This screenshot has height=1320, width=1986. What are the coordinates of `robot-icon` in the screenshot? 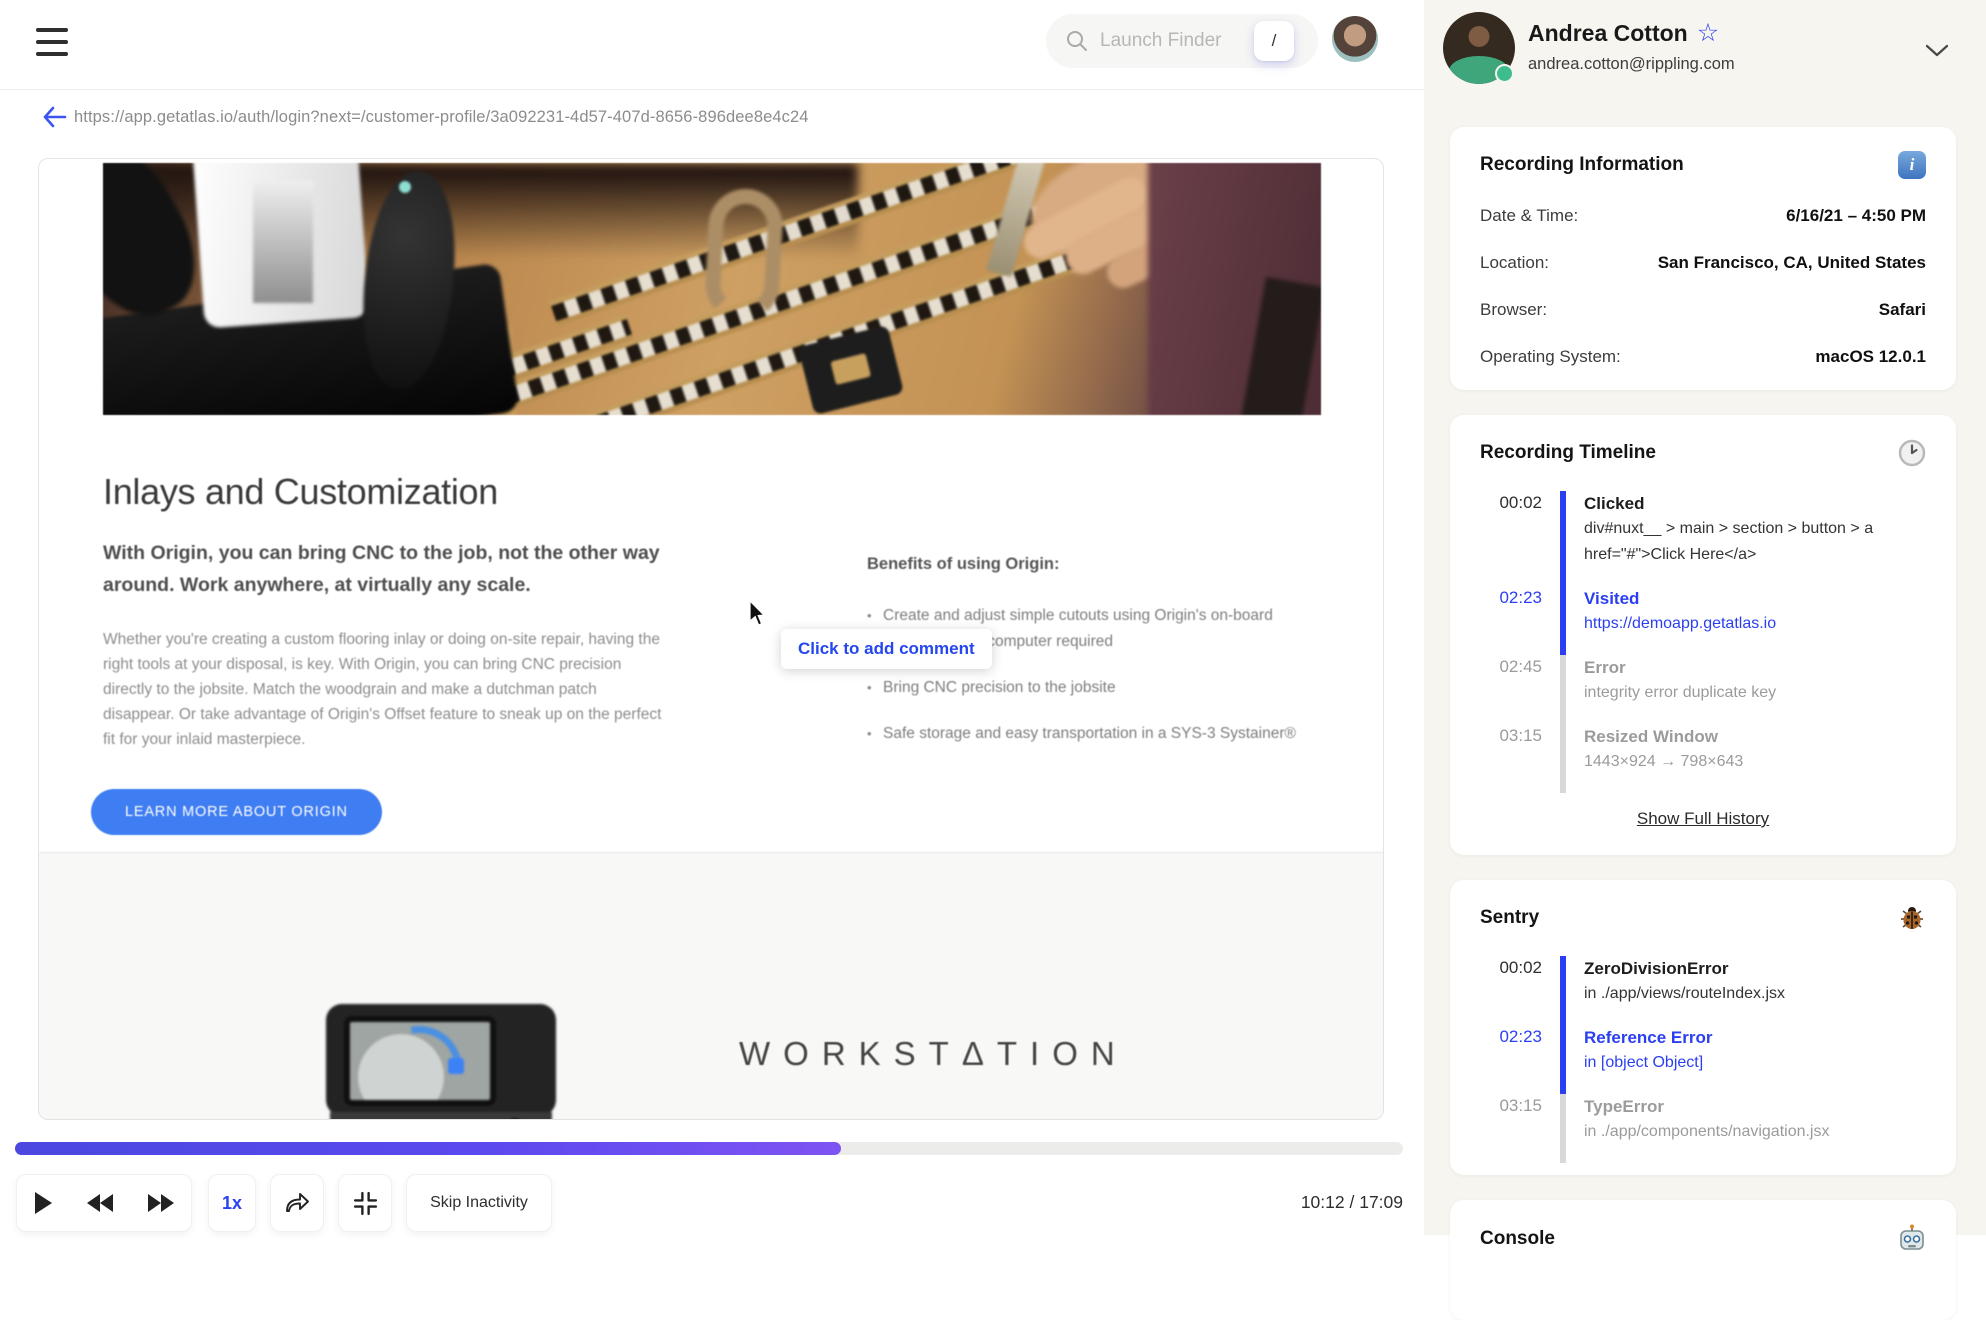 It's located at (1912, 1239).